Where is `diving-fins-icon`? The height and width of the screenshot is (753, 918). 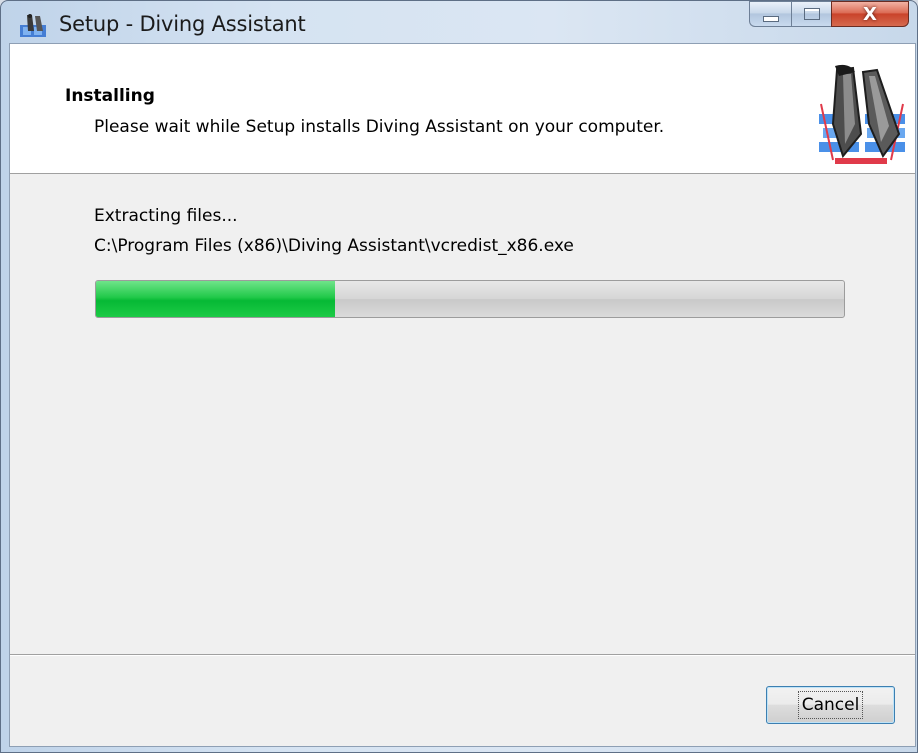
diving-fins-icon is located at coordinates (862, 115).